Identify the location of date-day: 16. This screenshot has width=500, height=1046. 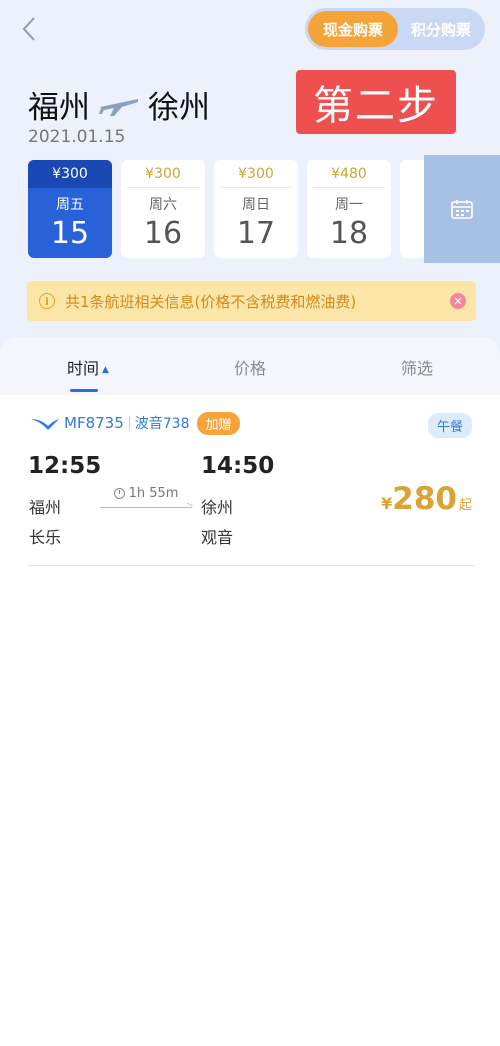
(163, 233).